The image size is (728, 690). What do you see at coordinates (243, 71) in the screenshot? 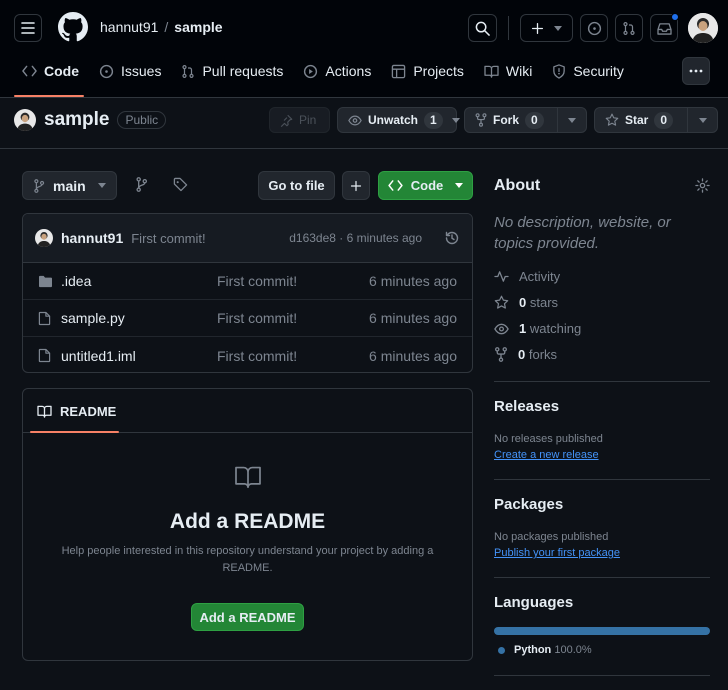
I see `tab-label: Pull requests` at bounding box center [243, 71].